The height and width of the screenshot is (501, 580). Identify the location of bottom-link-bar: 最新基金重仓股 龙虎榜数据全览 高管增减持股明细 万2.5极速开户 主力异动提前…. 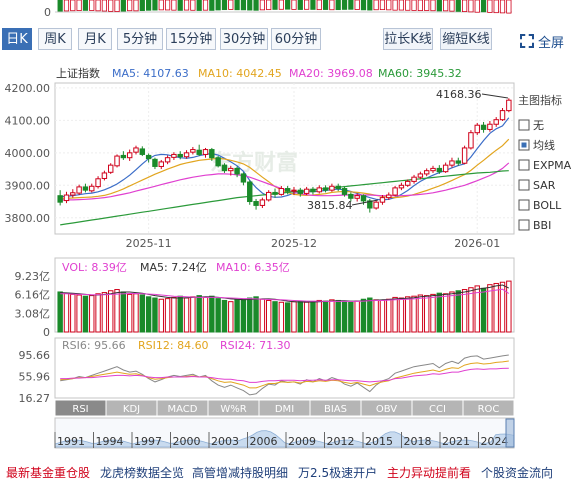
(290, 473).